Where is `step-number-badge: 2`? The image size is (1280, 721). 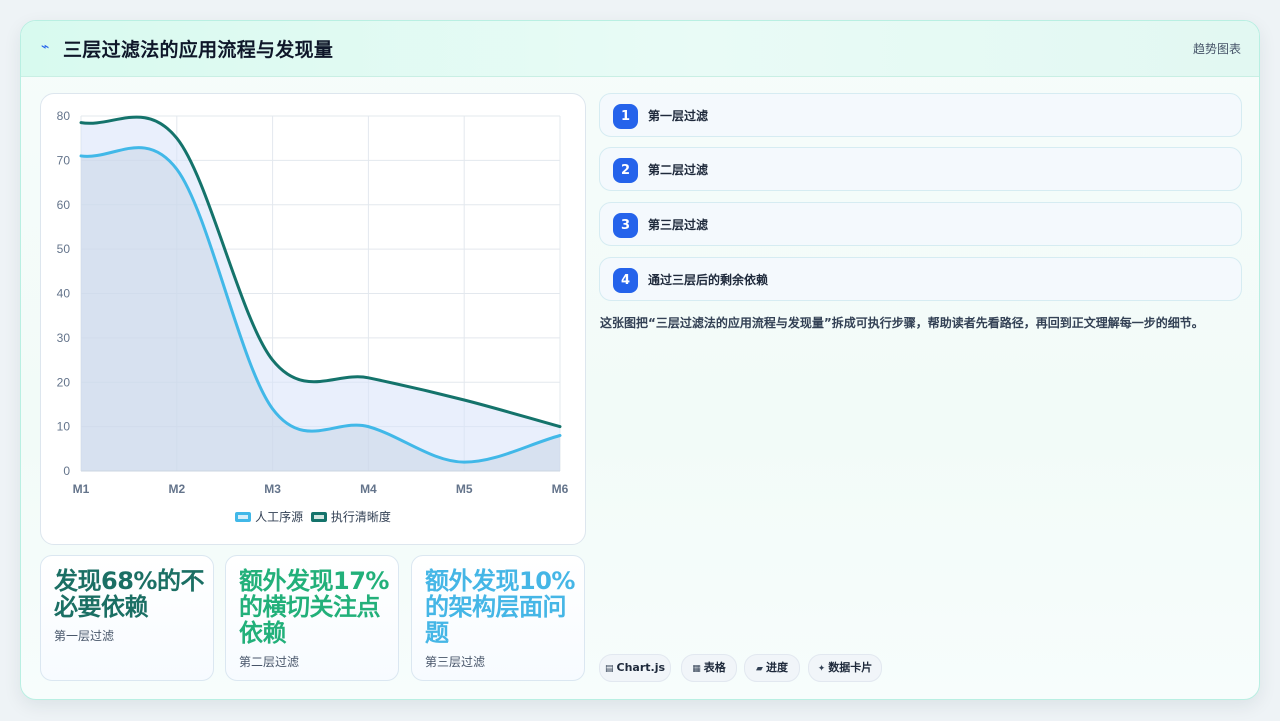 step-number-badge: 2 is located at coordinates (625, 170).